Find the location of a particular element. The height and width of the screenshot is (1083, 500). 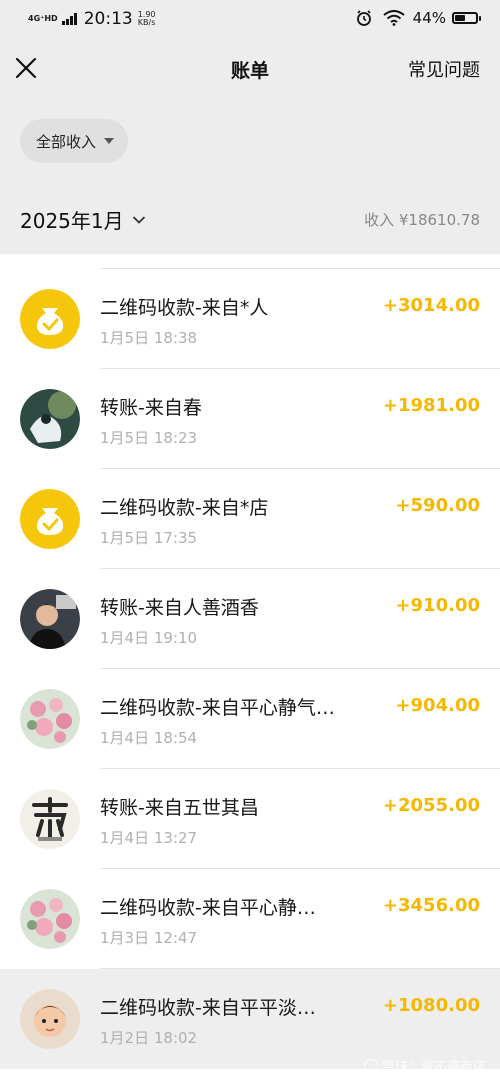

income-filter-dropdown: 全部收入 is located at coordinates (74, 141).